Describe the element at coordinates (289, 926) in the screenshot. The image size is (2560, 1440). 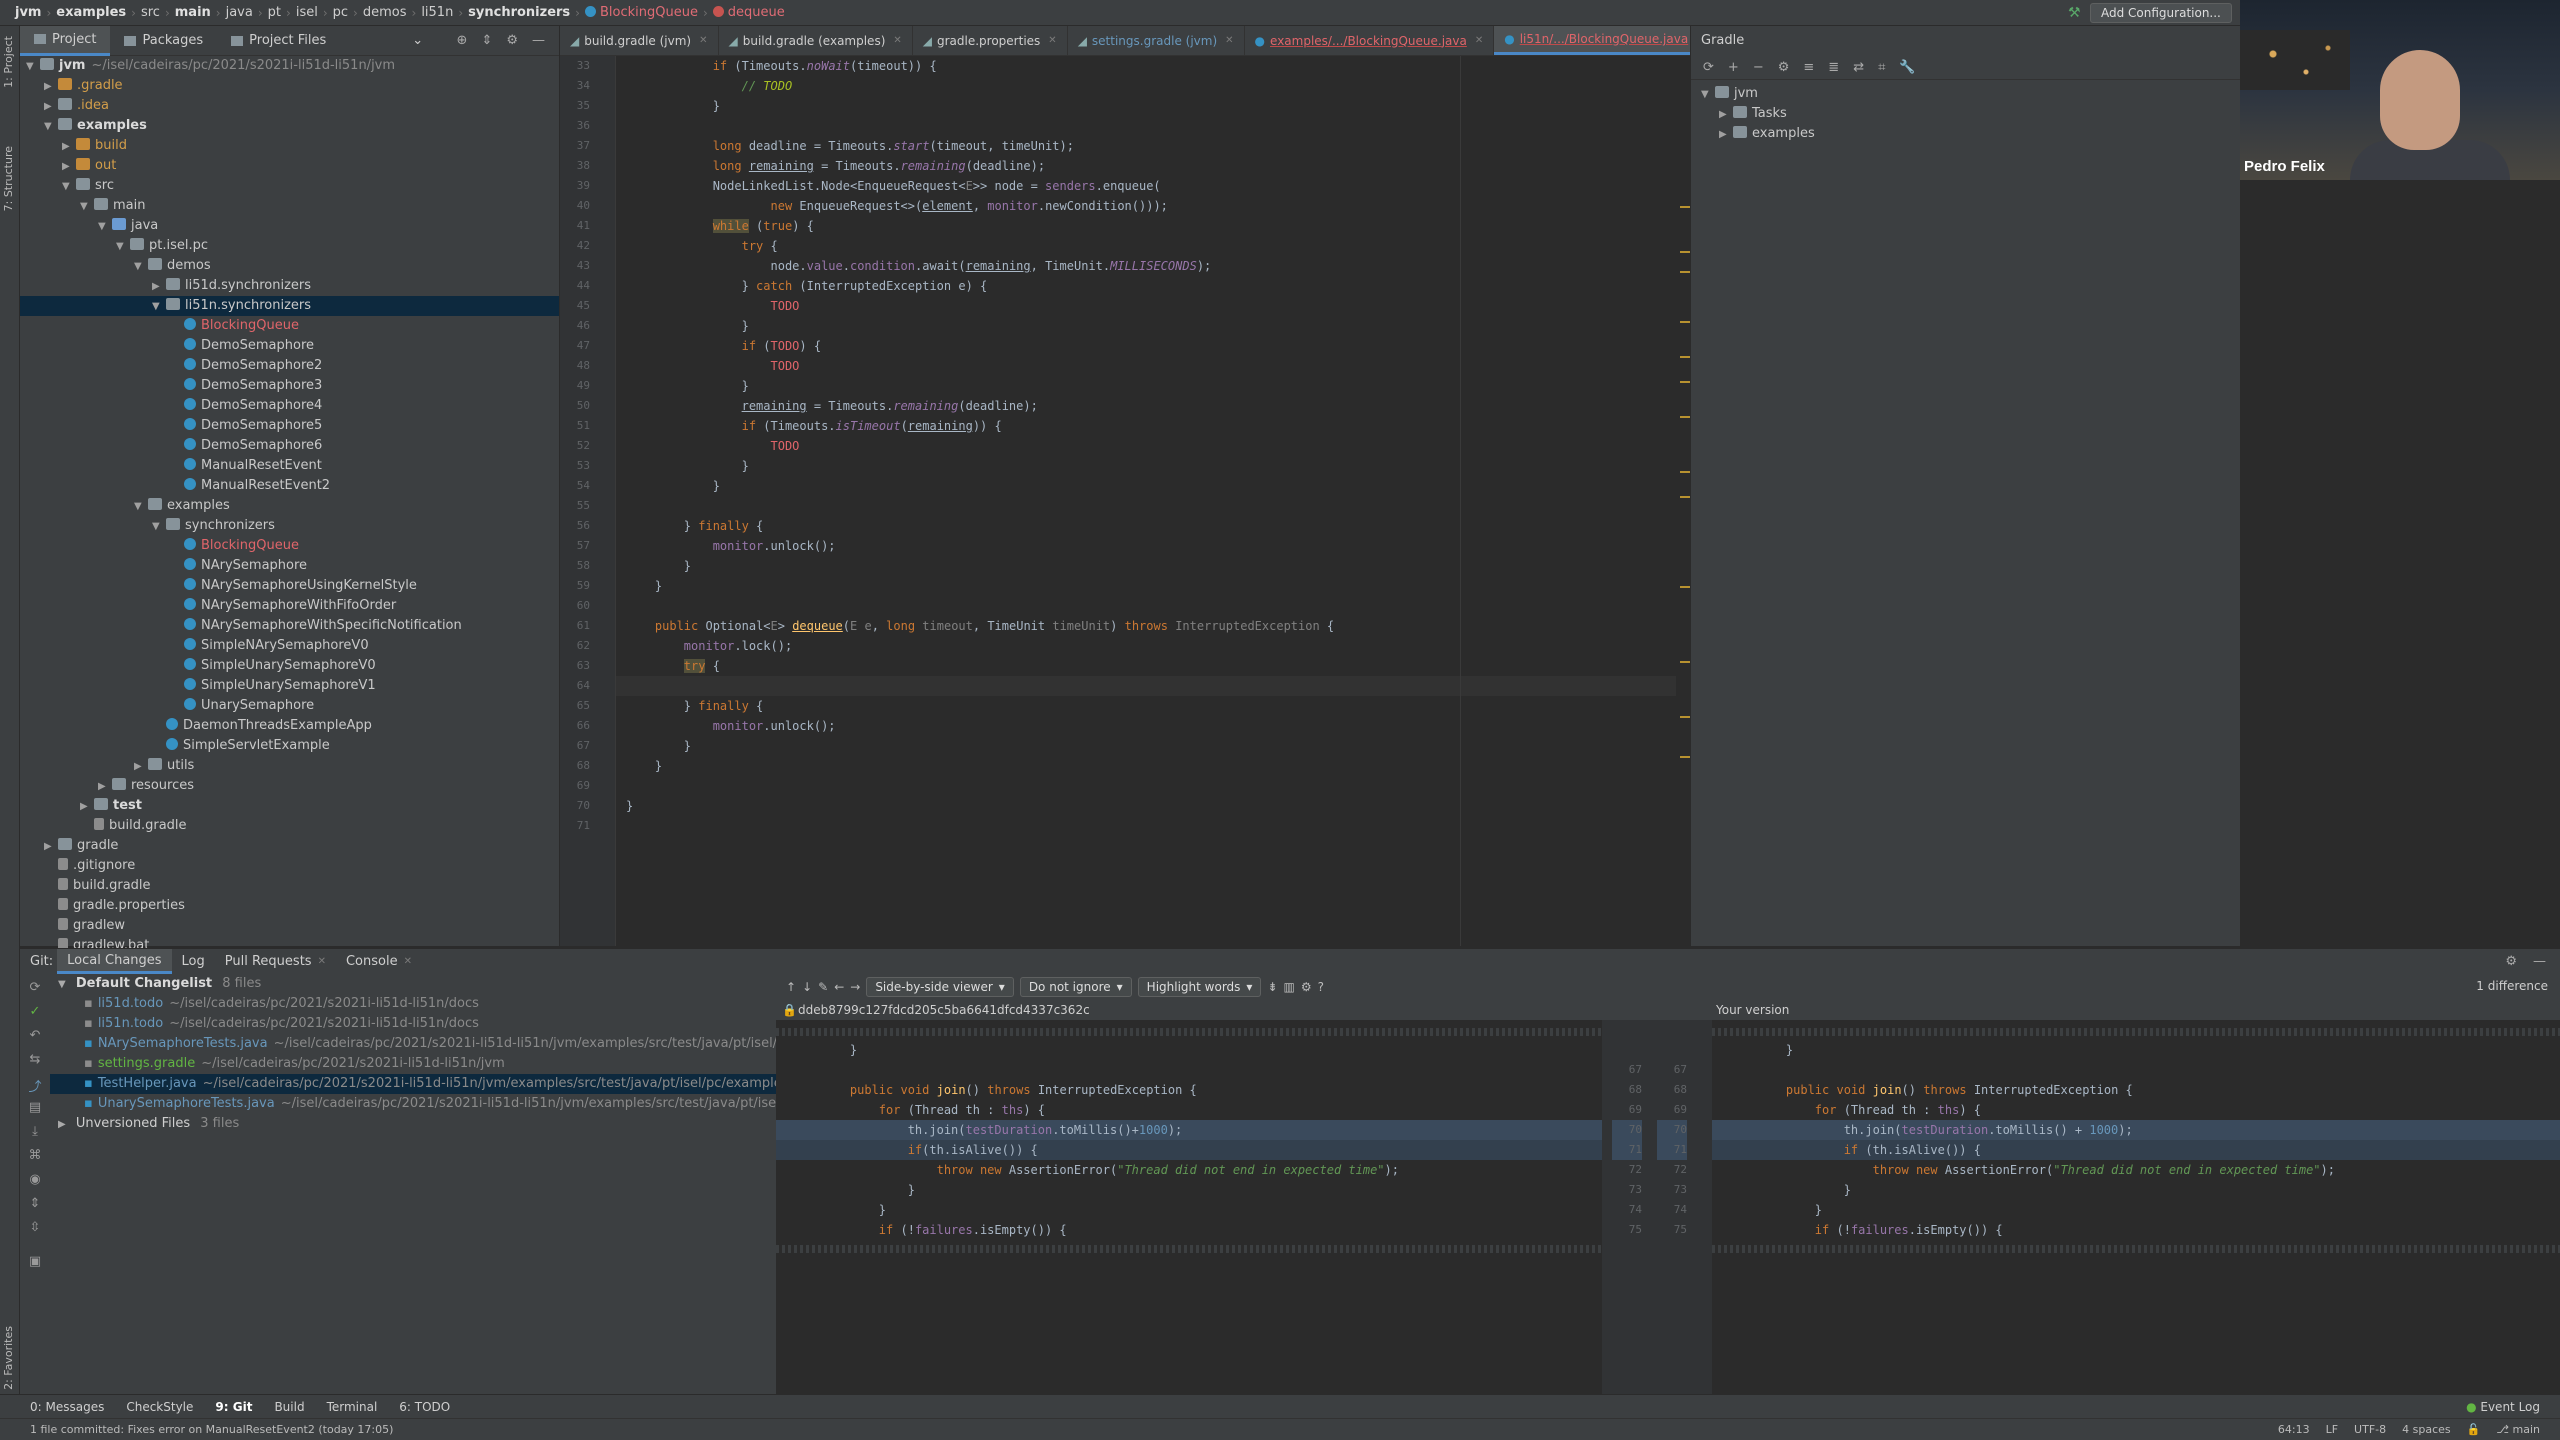
I see `tree-node: gradlew` at that location.